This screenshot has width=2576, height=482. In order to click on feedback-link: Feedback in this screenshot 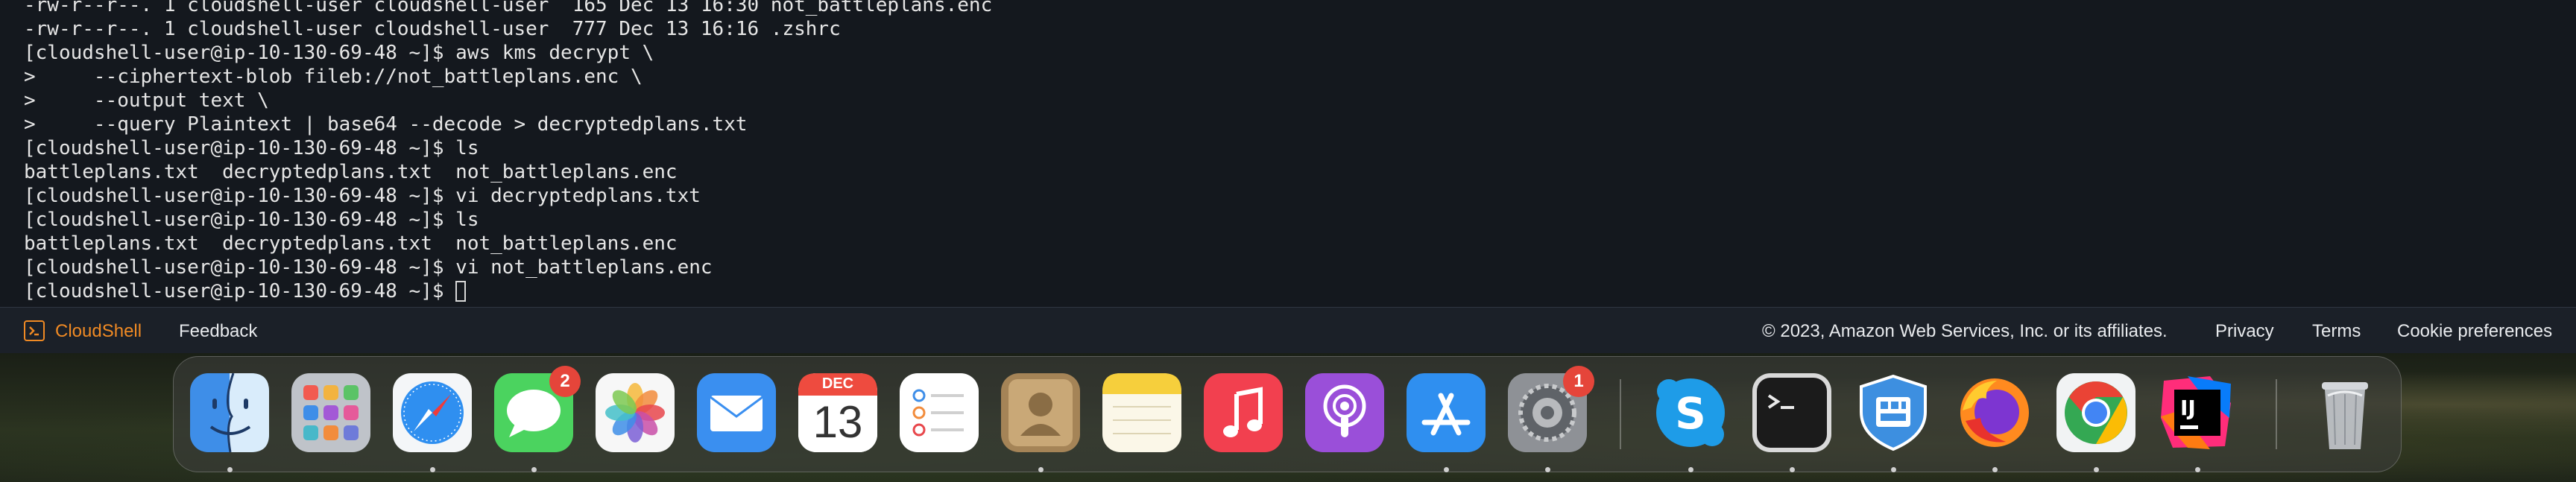, I will do `click(218, 331)`.